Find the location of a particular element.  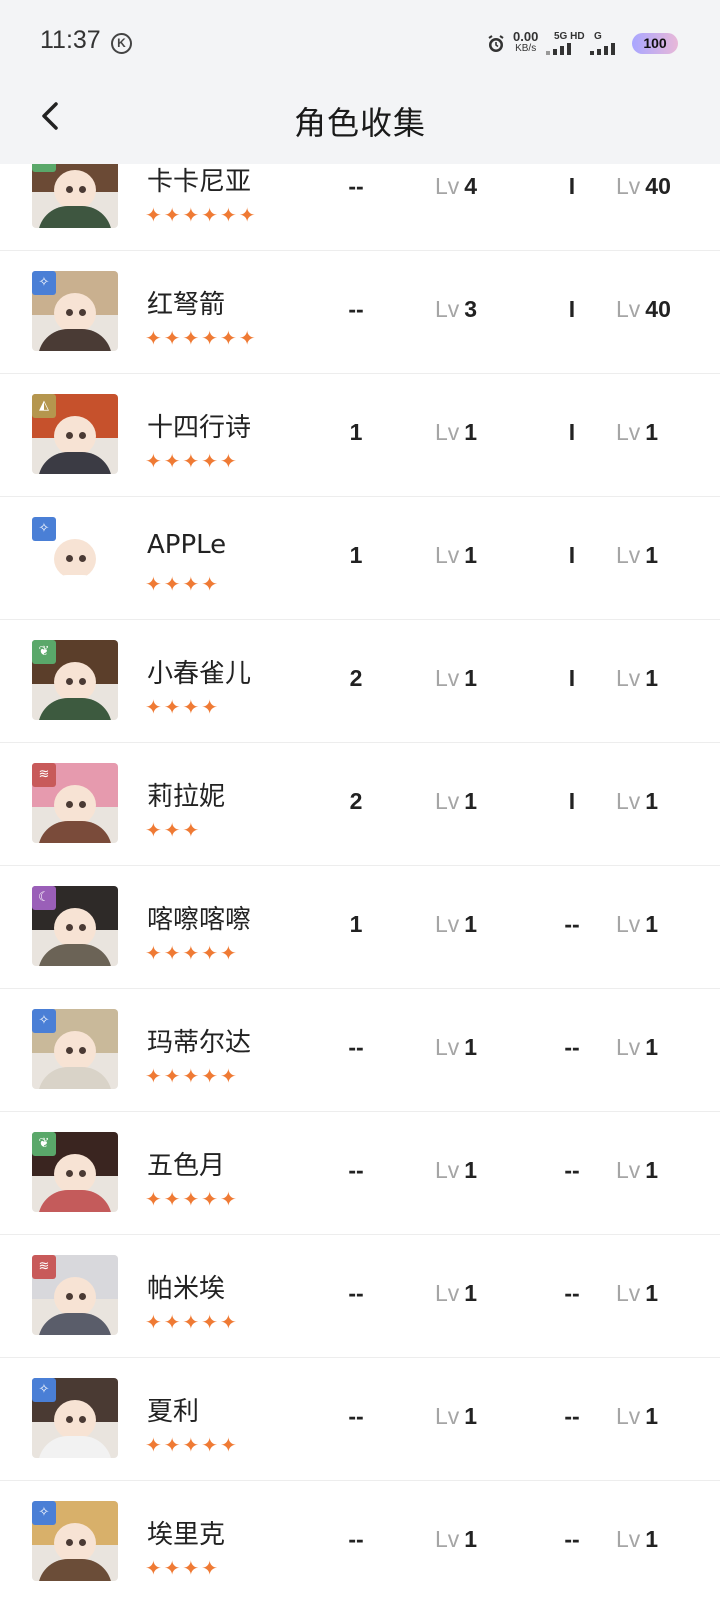

character-row: ✧ 红弩箭 ✦✦✦✦✦✦ -- Lv 3 I Lv 40 is located at coordinates (360, 311).